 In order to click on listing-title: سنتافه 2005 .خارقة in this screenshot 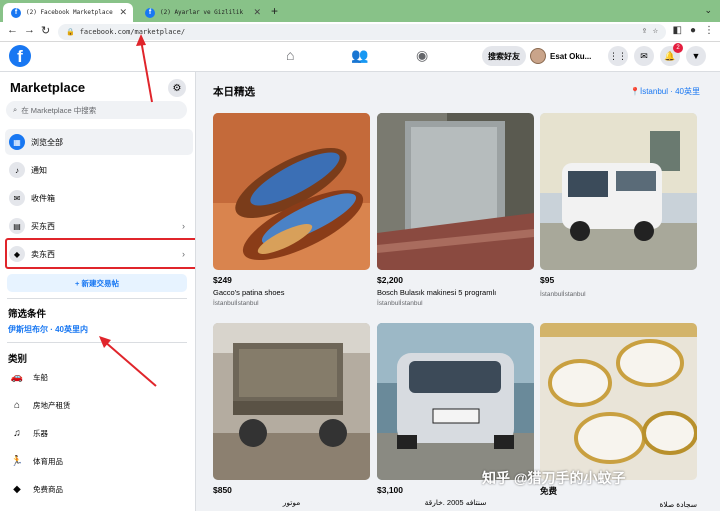, I will do `click(455, 502)`.